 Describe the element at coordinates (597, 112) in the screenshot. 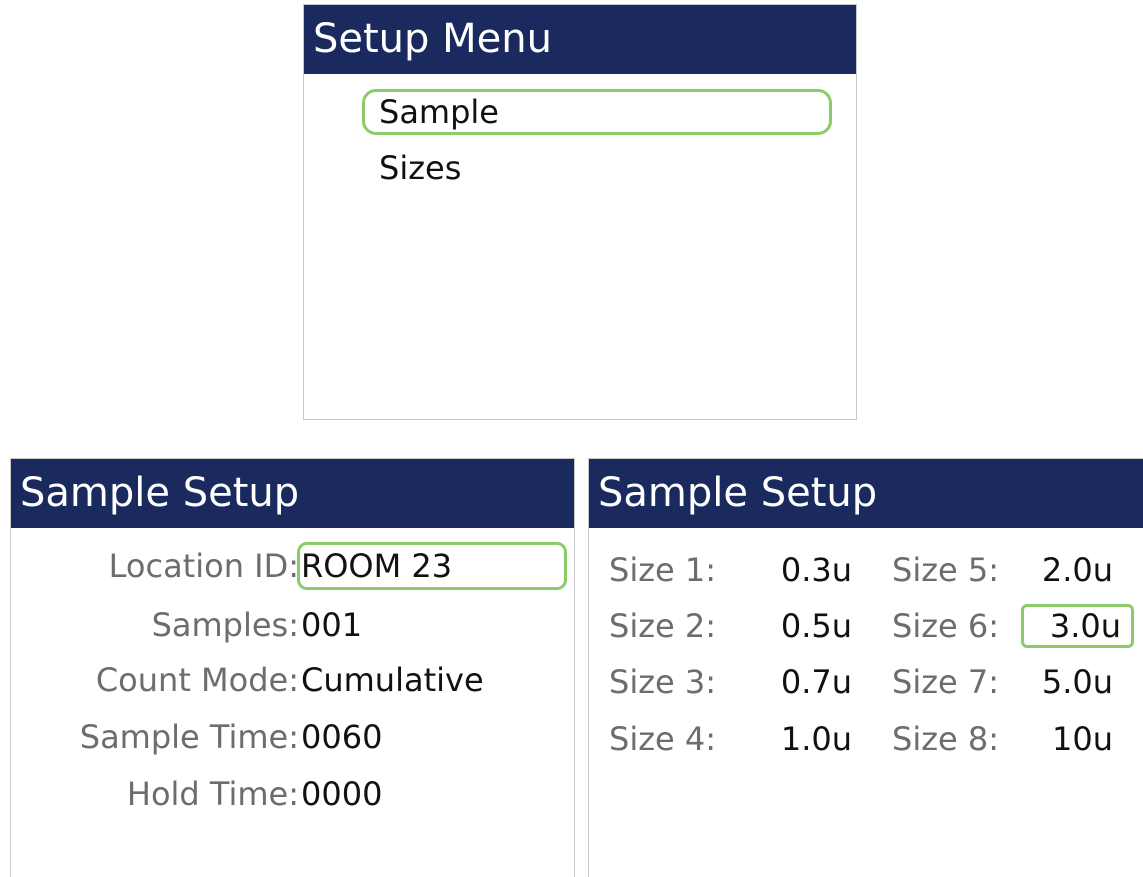

I see `menu-item-sample: Sample` at that location.